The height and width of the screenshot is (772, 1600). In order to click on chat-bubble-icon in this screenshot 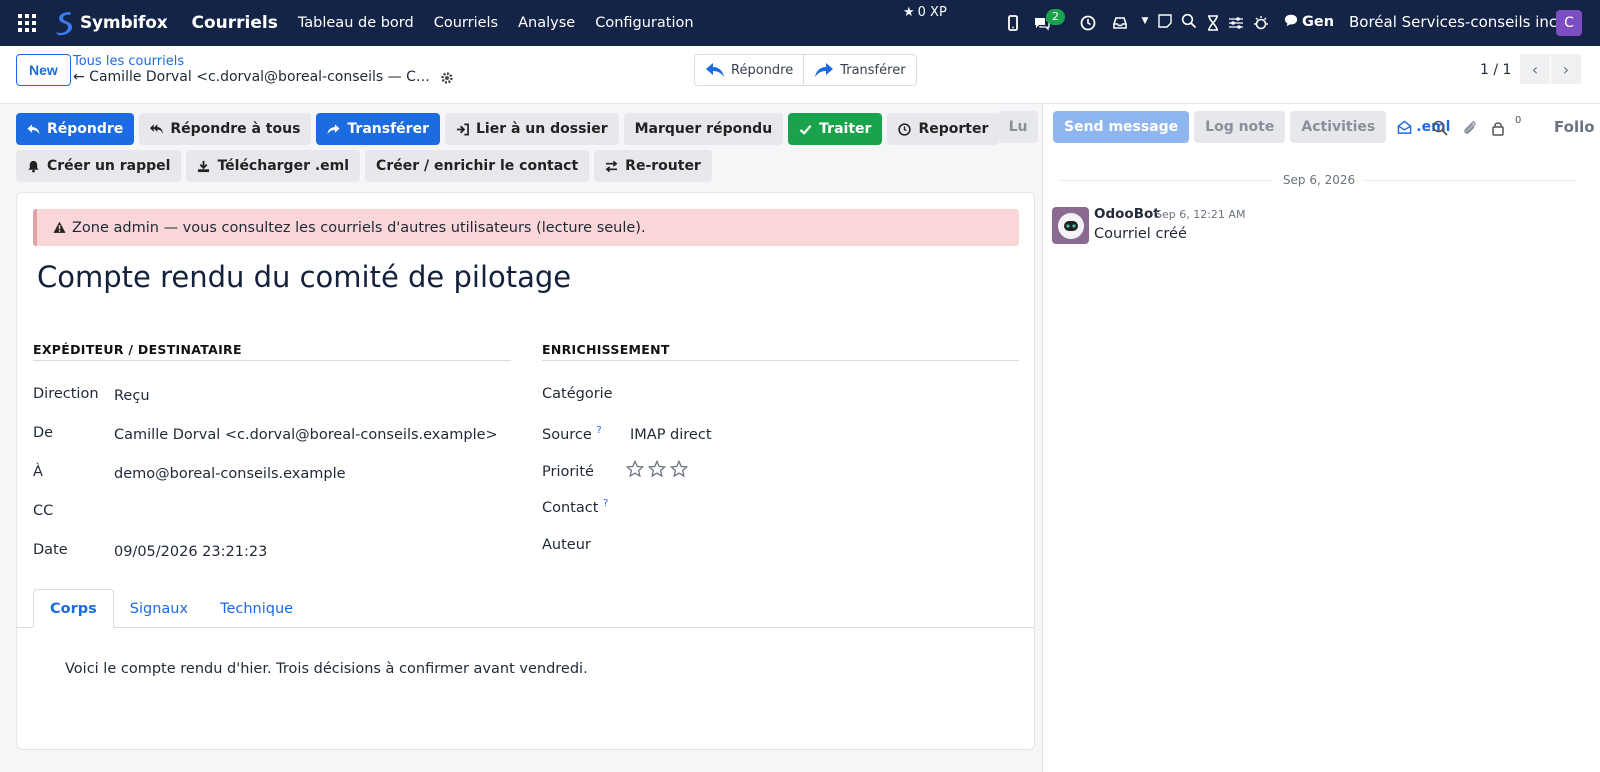, I will do `click(1291, 22)`.